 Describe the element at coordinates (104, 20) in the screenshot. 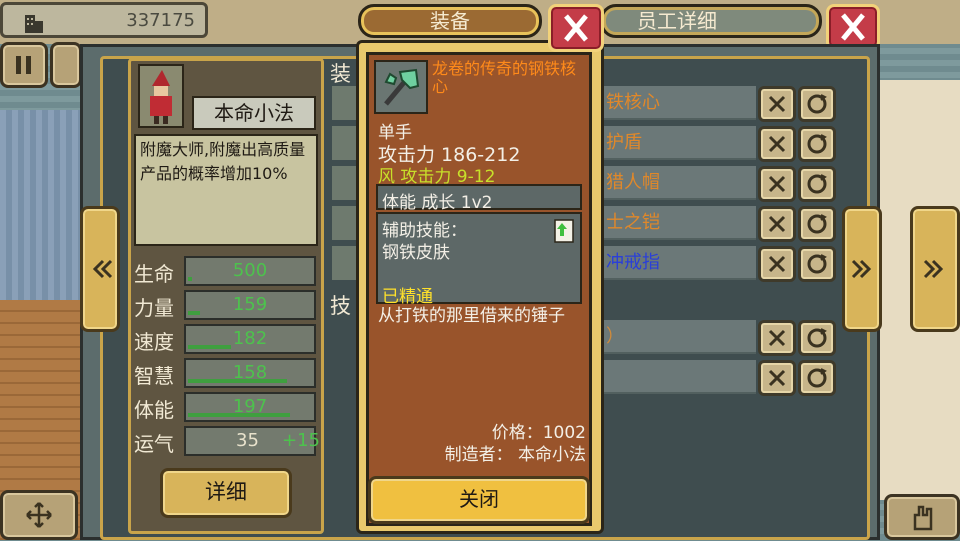

I see `money-counter: 337175` at that location.